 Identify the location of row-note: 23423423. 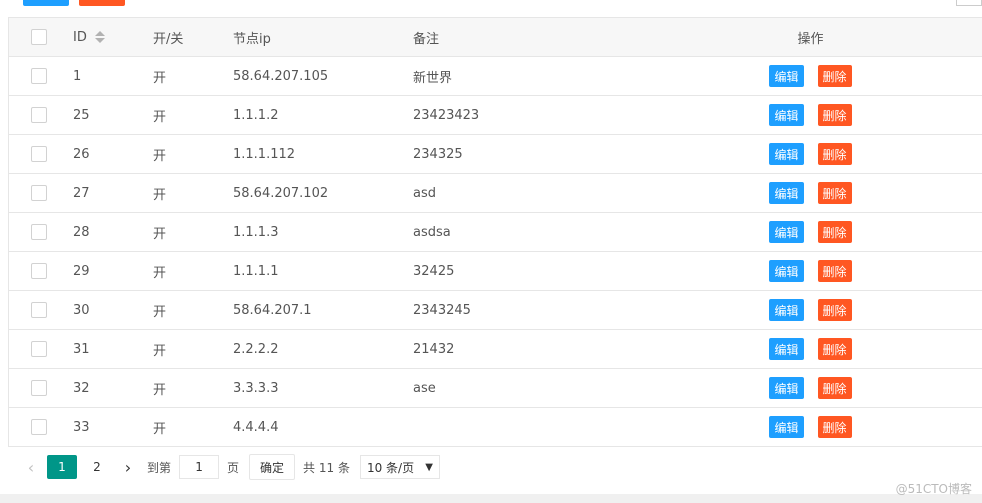
(446, 115).